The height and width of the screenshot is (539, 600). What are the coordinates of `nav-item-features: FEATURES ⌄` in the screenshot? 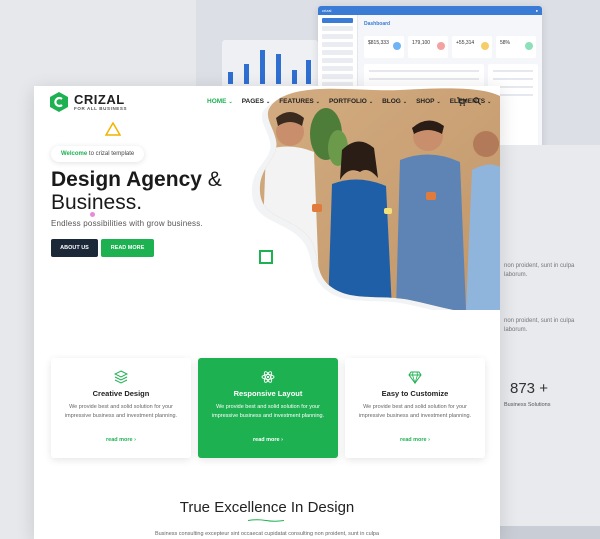 It's located at (299, 101).